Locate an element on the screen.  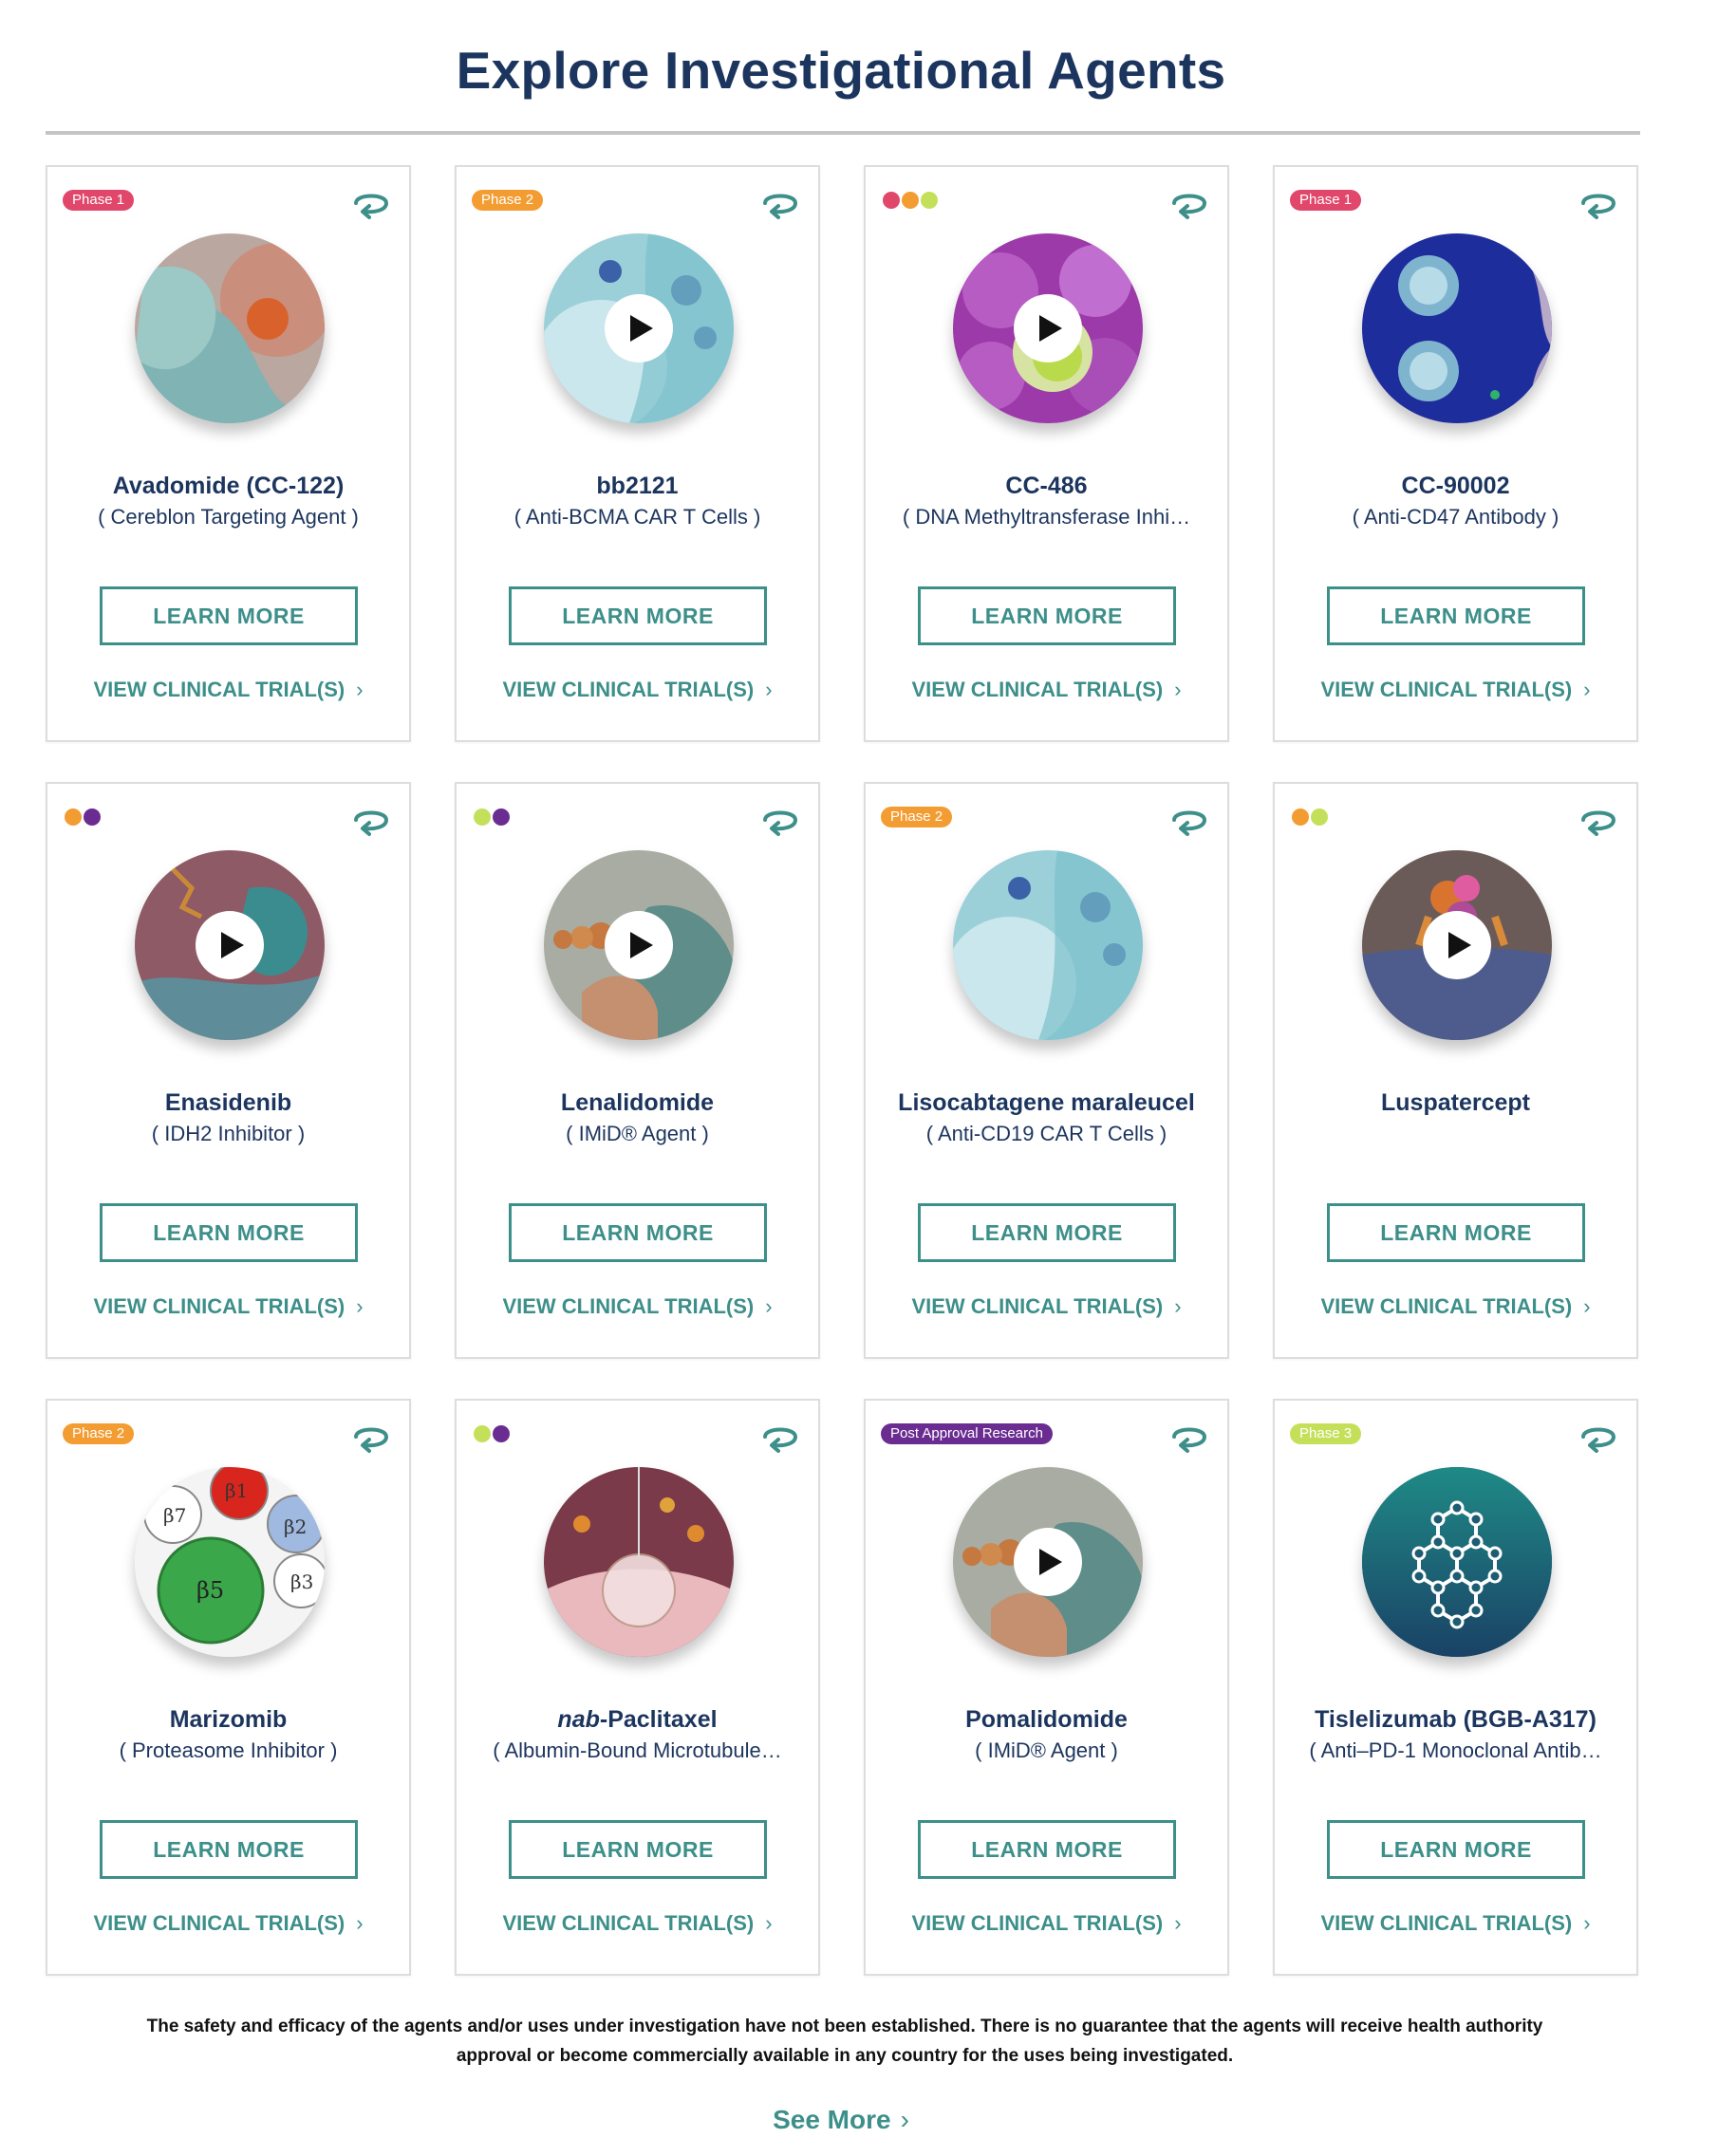
agent-name-text: bb2121 is located at coordinates (637, 486).